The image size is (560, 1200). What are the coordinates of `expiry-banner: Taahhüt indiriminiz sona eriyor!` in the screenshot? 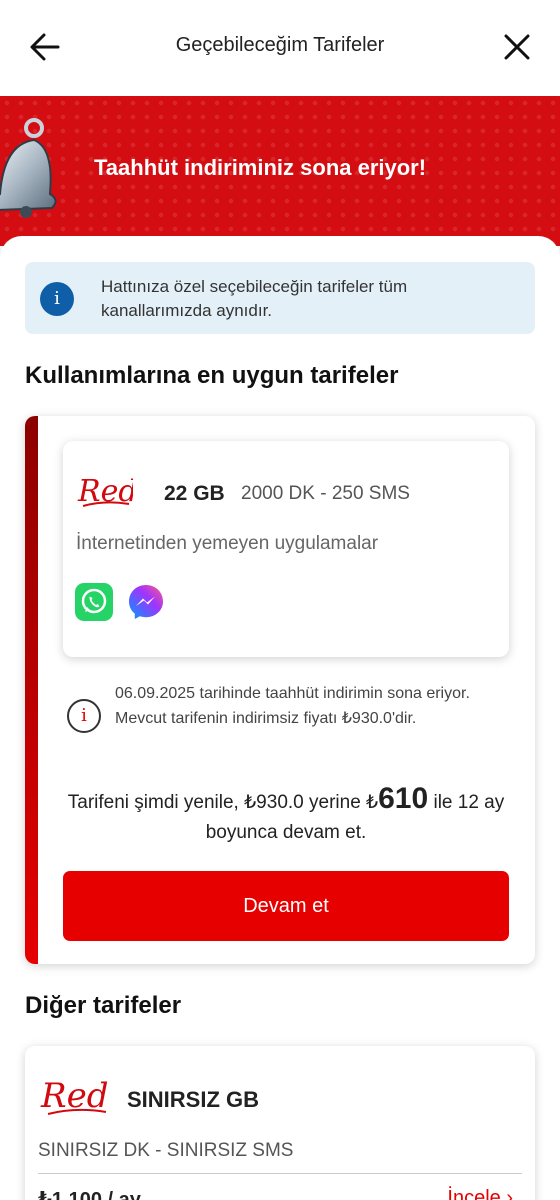 It's located at (280, 171).